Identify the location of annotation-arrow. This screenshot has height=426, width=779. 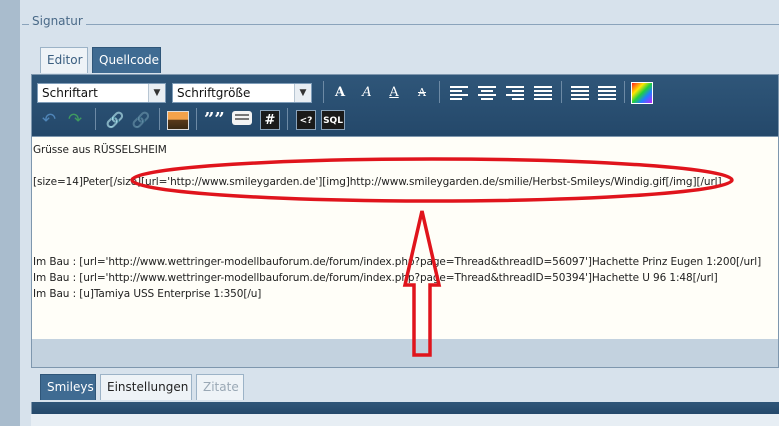
(422, 283).